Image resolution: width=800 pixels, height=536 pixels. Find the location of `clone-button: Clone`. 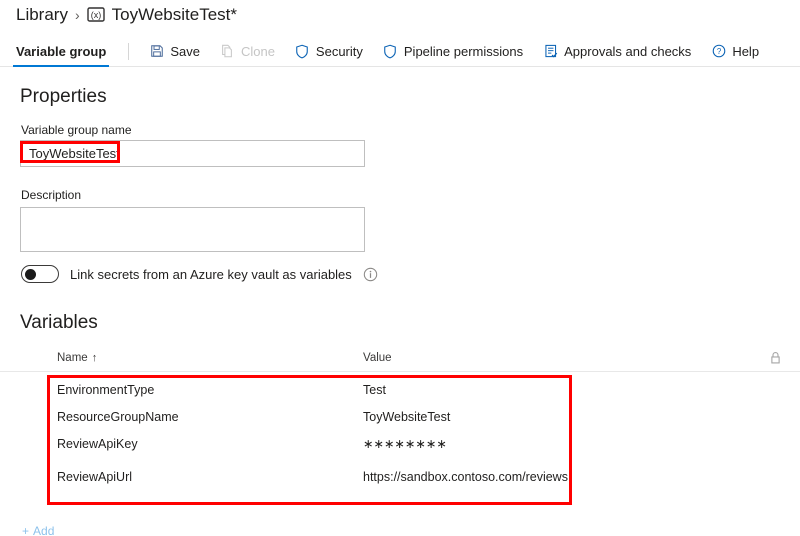

clone-button: Clone is located at coordinates (247, 51).